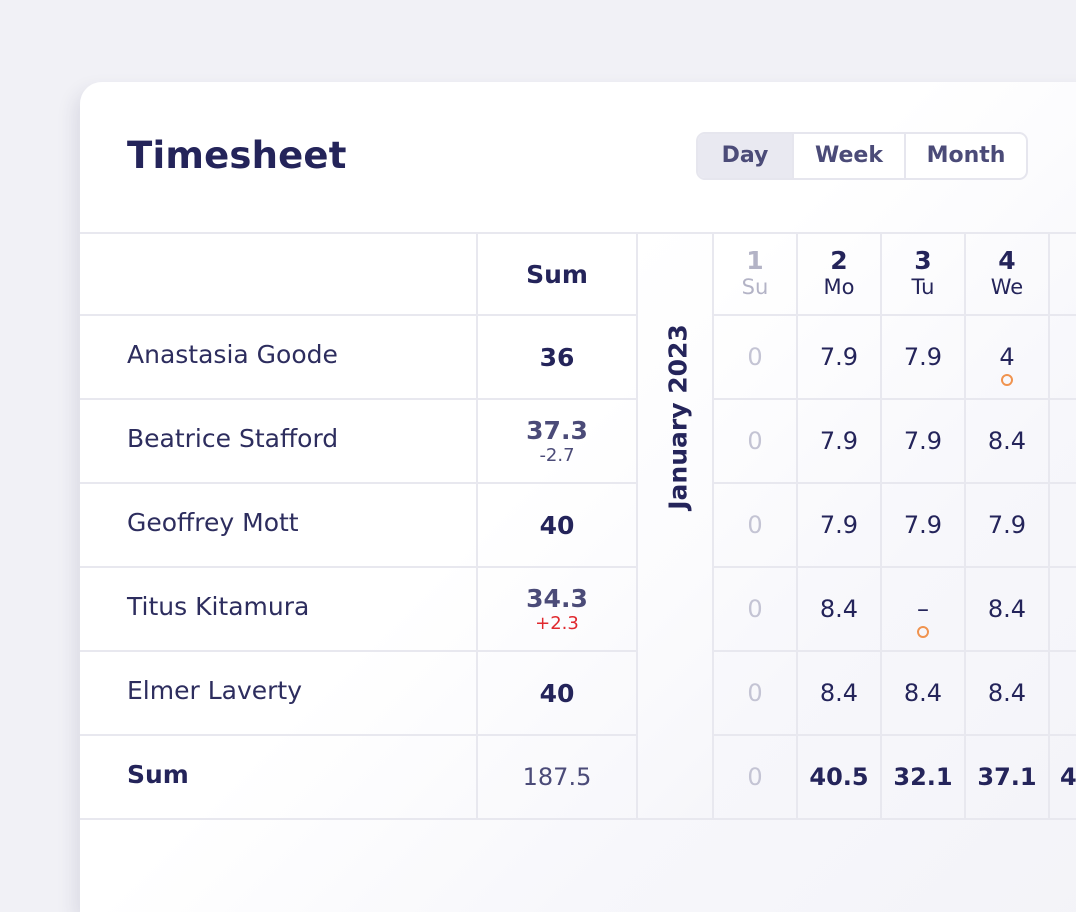 The height and width of the screenshot is (912, 1076). I want to click on tab-day: Day, so click(746, 156).